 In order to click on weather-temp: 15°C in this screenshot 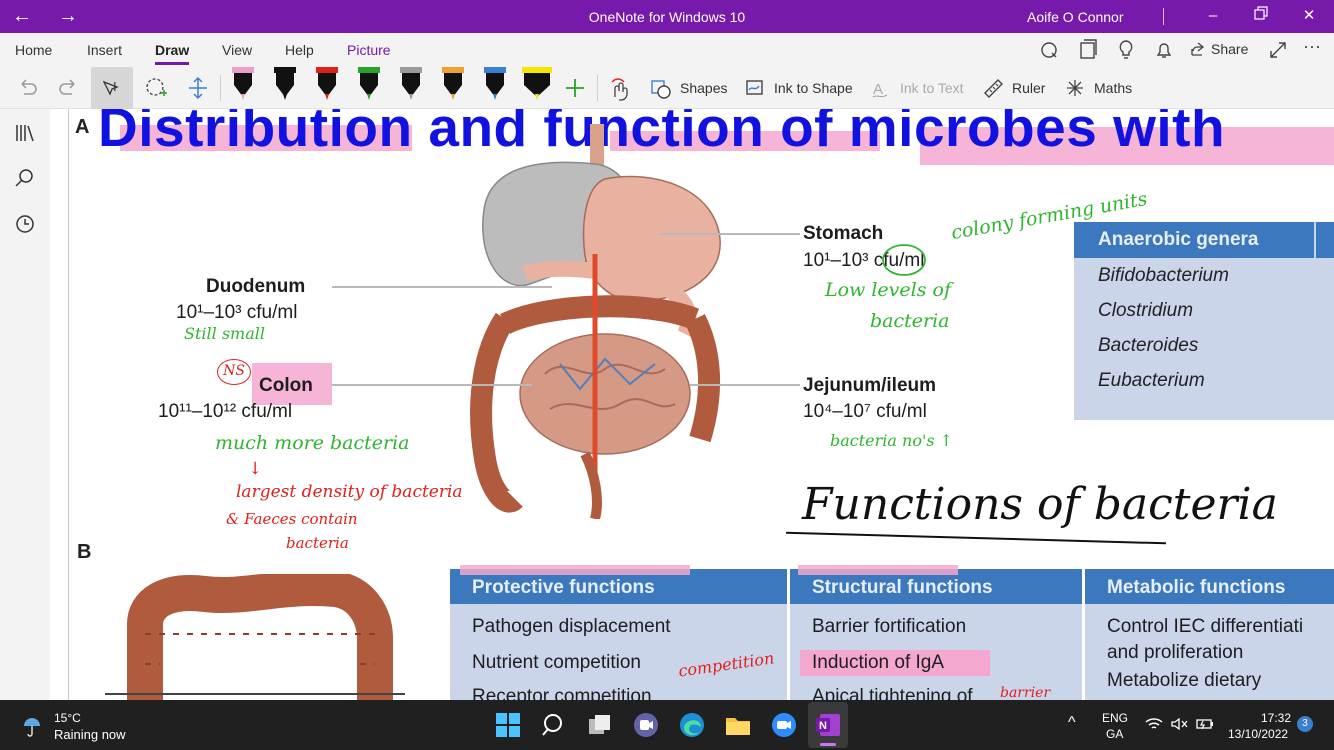, I will do `click(67, 718)`.